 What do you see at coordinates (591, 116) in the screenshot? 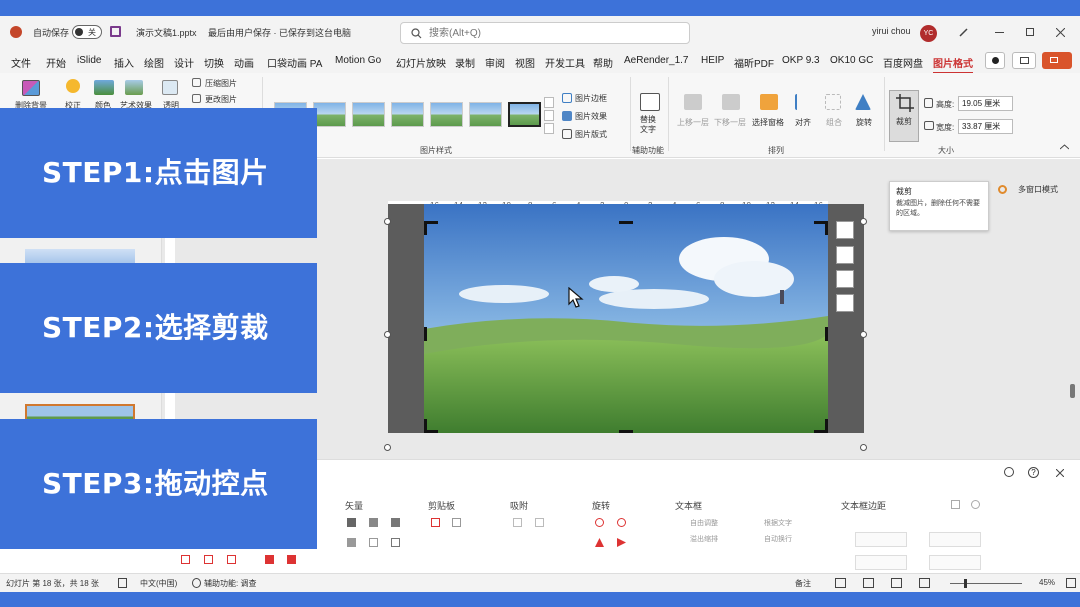
I see `picture-effects-button: 图片效果` at bounding box center [591, 116].